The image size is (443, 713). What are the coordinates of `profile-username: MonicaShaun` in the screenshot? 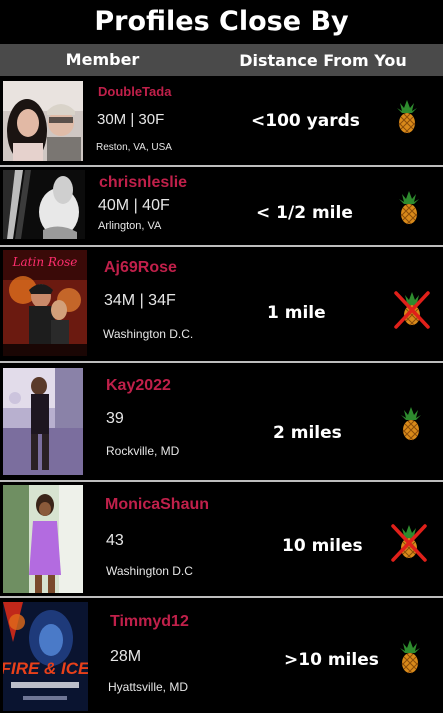 It's located at (157, 505).